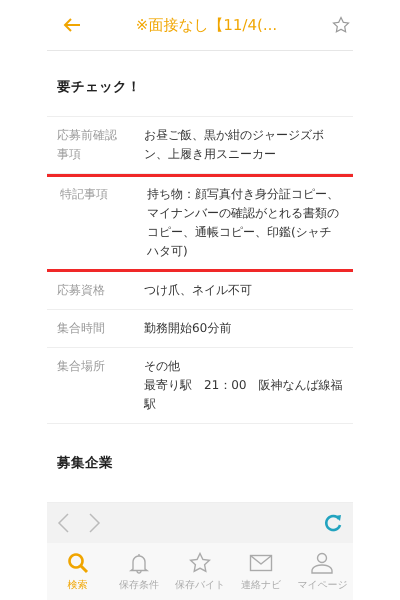  Describe the element at coordinates (95, 523) in the screenshot. I see `chevron-right-icon` at that location.